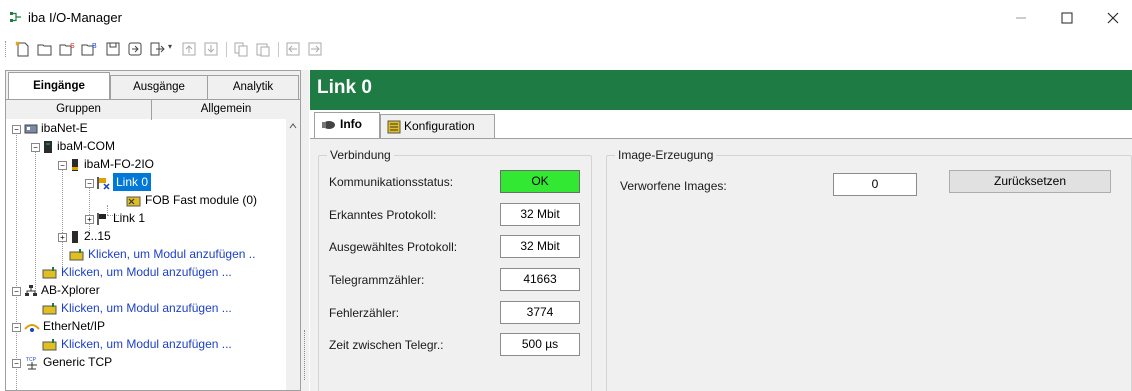  What do you see at coordinates (79, 110) in the screenshot?
I see `tab-gruppen: Gruppen` at bounding box center [79, 110].